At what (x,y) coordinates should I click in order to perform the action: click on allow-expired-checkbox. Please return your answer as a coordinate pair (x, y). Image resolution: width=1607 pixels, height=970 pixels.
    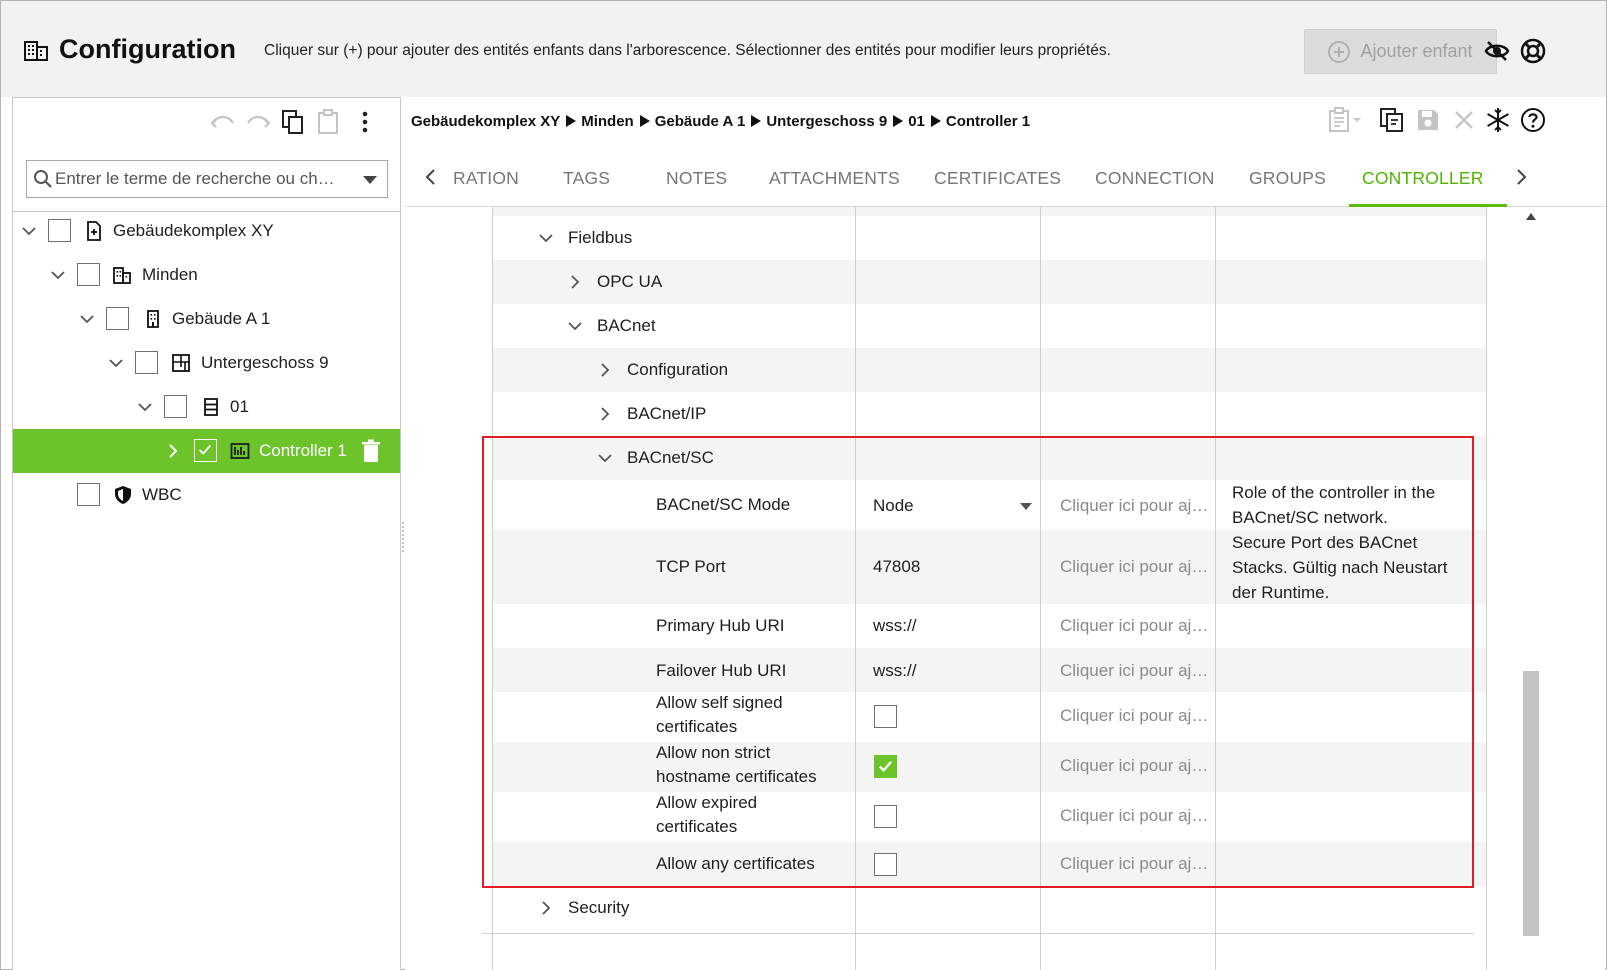
    Looking at the image, I should click on (885, 816).